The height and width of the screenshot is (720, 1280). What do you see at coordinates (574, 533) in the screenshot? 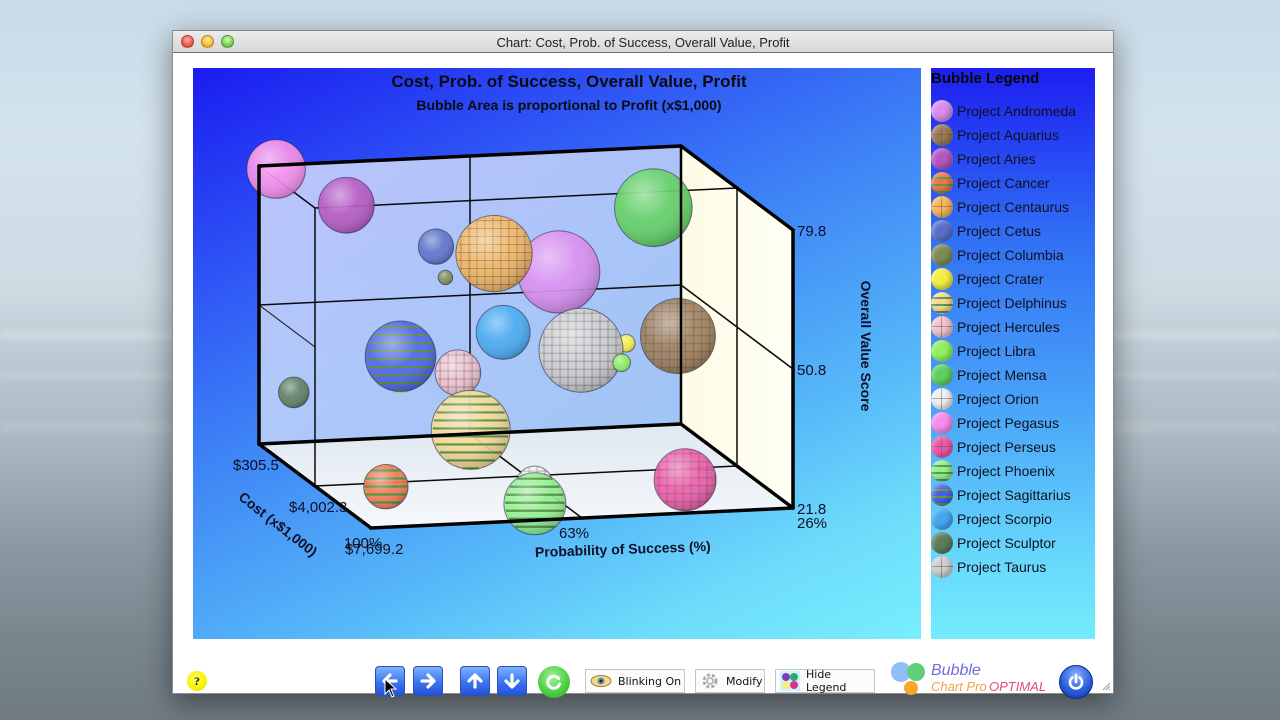
I see `x-tick-label: 63%` at bounding box center [574, 533].